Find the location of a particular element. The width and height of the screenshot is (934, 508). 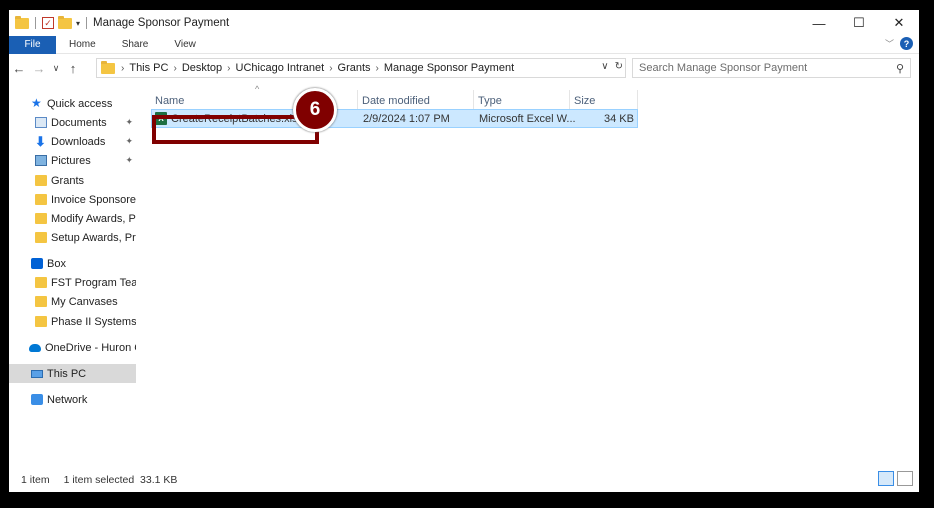

nav-item-box: Box is located at coordinates (72, 263).